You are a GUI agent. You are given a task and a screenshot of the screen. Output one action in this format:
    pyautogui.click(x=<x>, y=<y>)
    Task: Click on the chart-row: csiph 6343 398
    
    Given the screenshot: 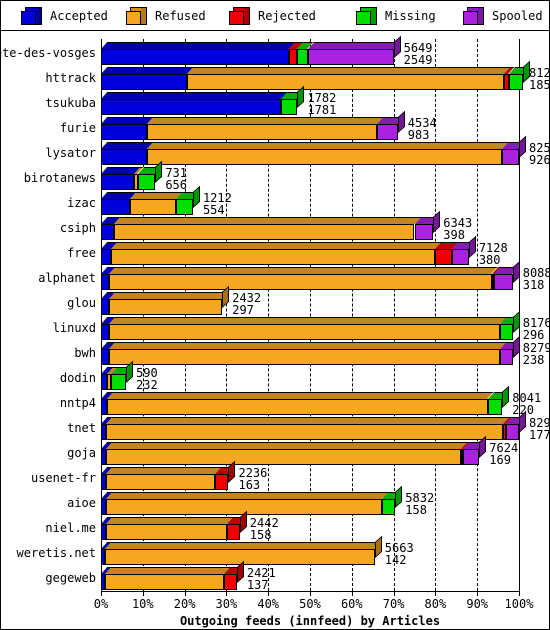 What is the action you would take?
    pyautogui.click(x=289, y=225)
    